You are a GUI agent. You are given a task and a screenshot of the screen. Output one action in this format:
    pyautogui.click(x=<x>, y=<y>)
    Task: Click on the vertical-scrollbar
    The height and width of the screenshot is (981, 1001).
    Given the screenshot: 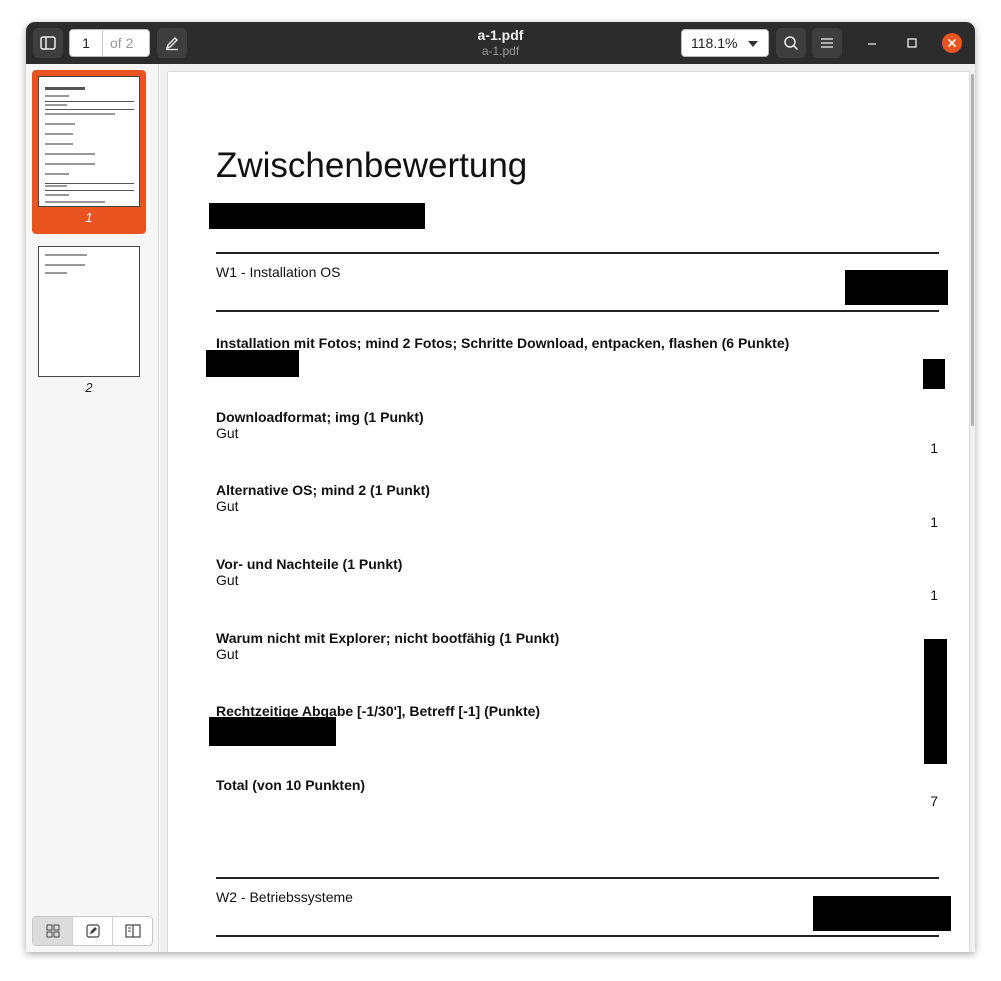 What is the action you would take?
    pyautogui.click(x=972, y=250)
    